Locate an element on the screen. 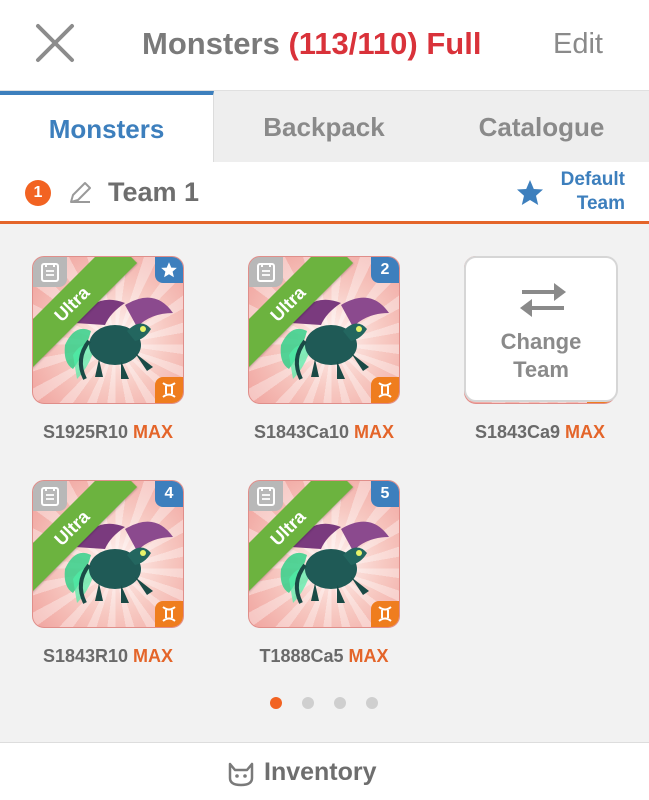 This screenshot has height=800, width=649. tab-backpack: Backpack is located at coordinates (324, 127).